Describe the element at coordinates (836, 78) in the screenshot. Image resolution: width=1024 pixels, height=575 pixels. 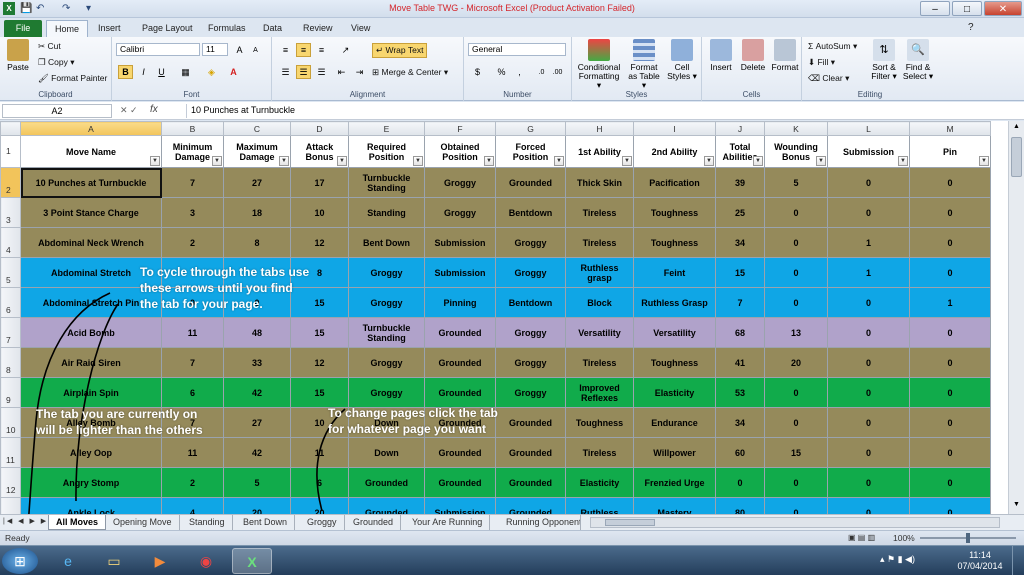
I see `clear-label: Clear ▾` at that location.